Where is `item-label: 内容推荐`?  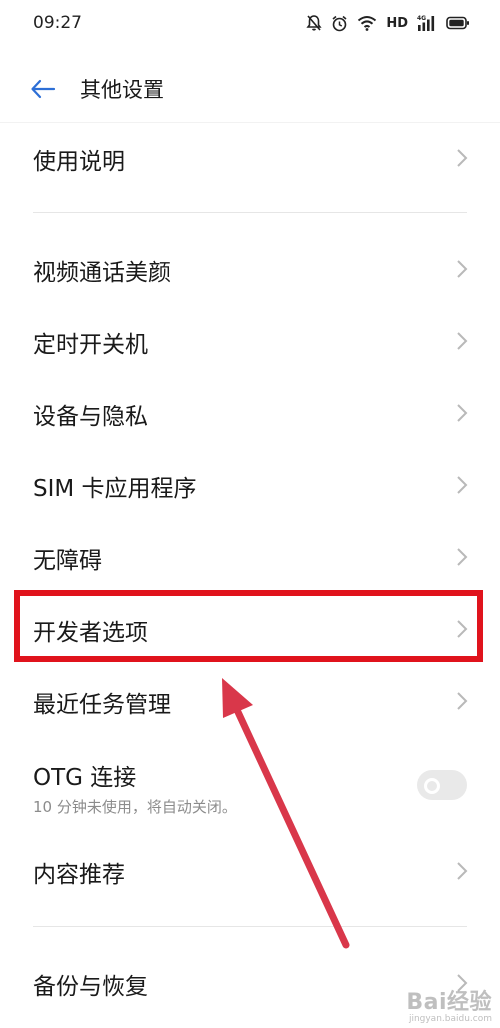
item-label: 内容推荐 is located at coordinates (79, 875).